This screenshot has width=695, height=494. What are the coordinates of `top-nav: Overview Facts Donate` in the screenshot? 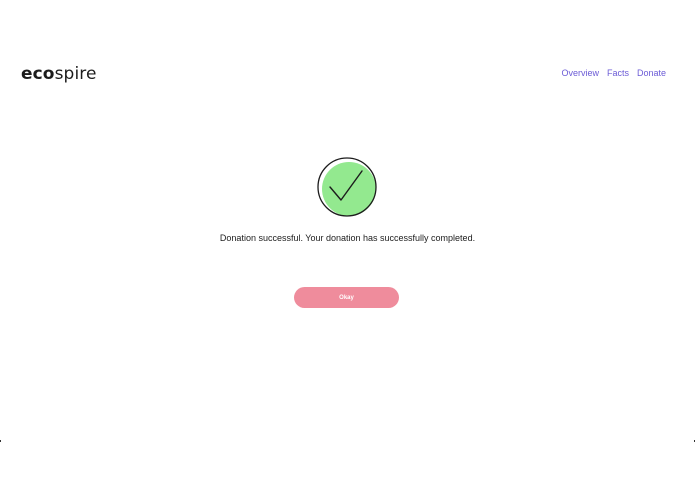 It's located at (613, 73).